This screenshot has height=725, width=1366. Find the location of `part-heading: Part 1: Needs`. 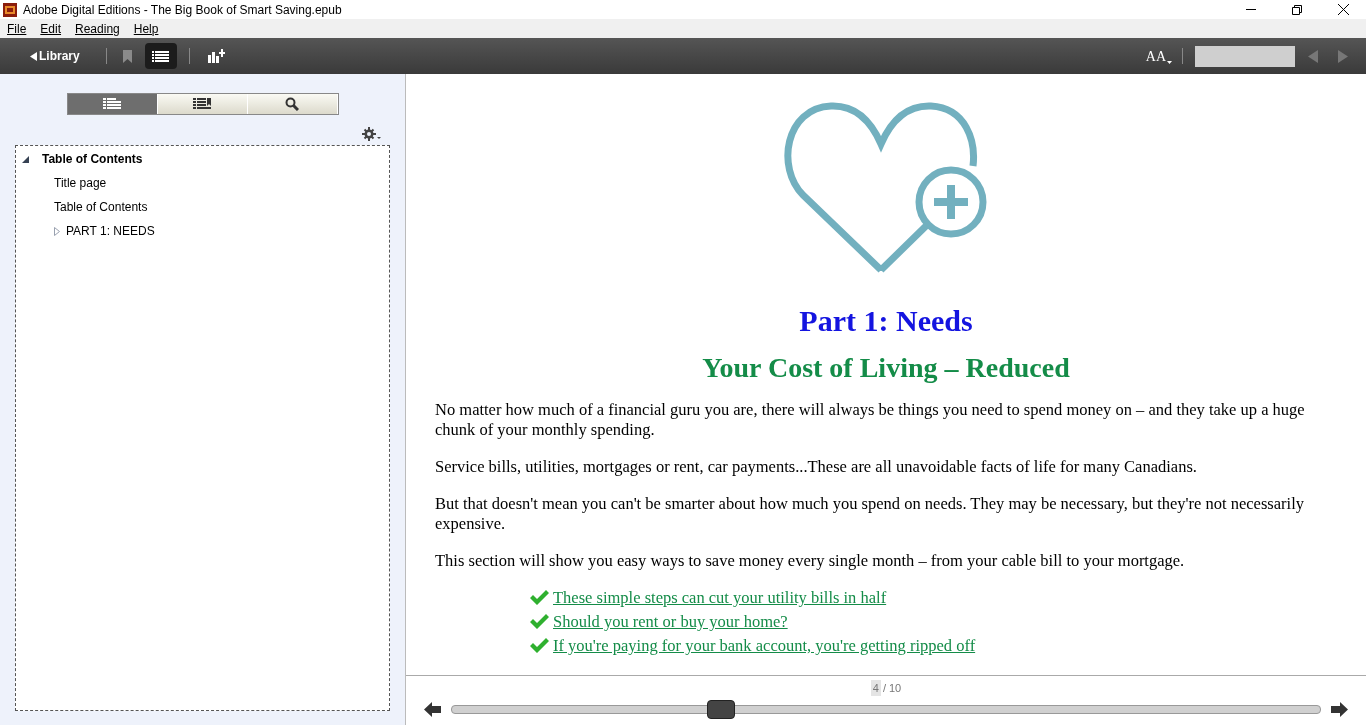

part-heading: Part 1: Needs is located at coordinates (886, 321).